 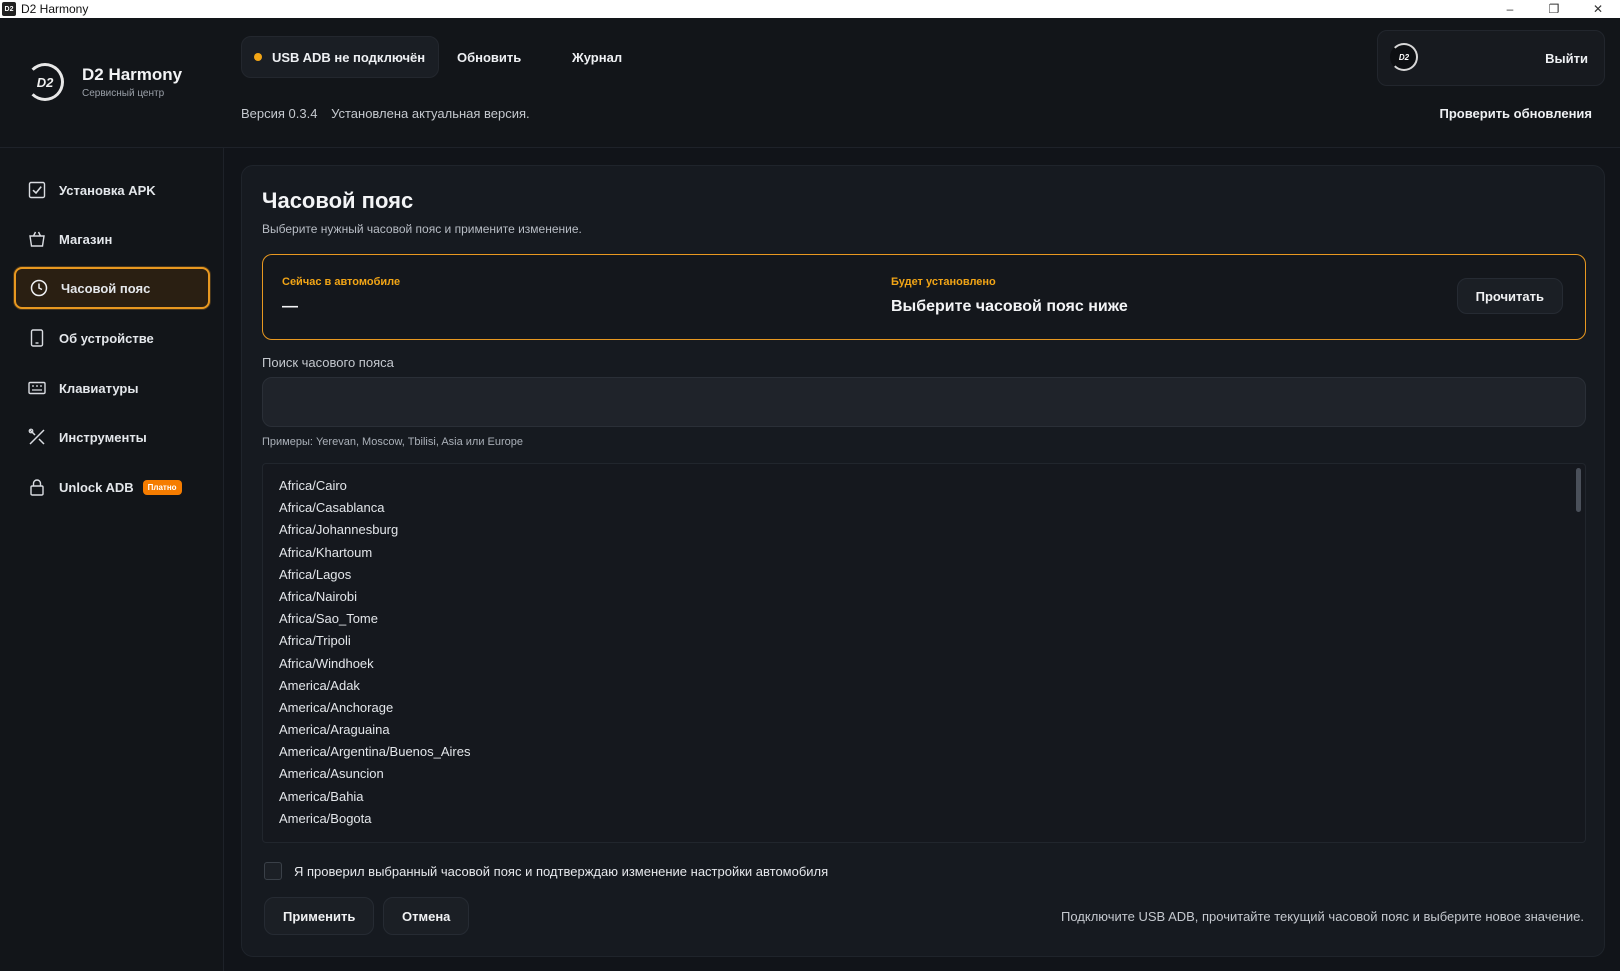 What do you see at coordinates (1009, 306) in the screenshot?
I see `target-timezone-value: Выберите часовой пояс ниже` at bounding box center [1009, 306].